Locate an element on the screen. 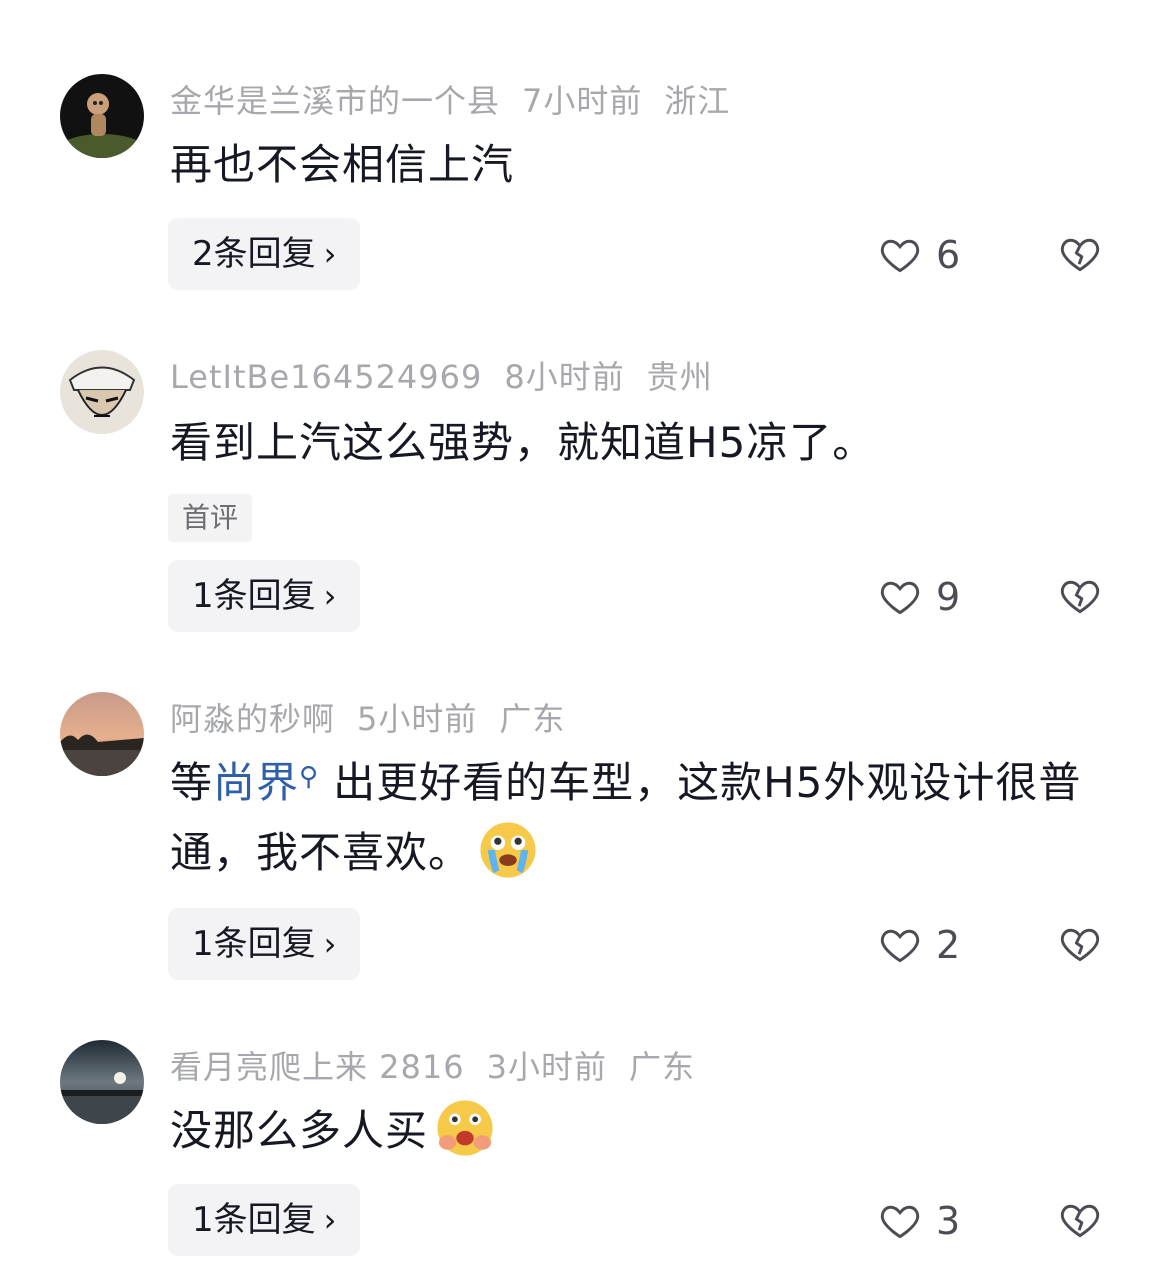 The image size is (1170, 1277). comment-meta: 金华是兰溪市的一个县 7小时前 浙江 is located at coordinates (461, 99).